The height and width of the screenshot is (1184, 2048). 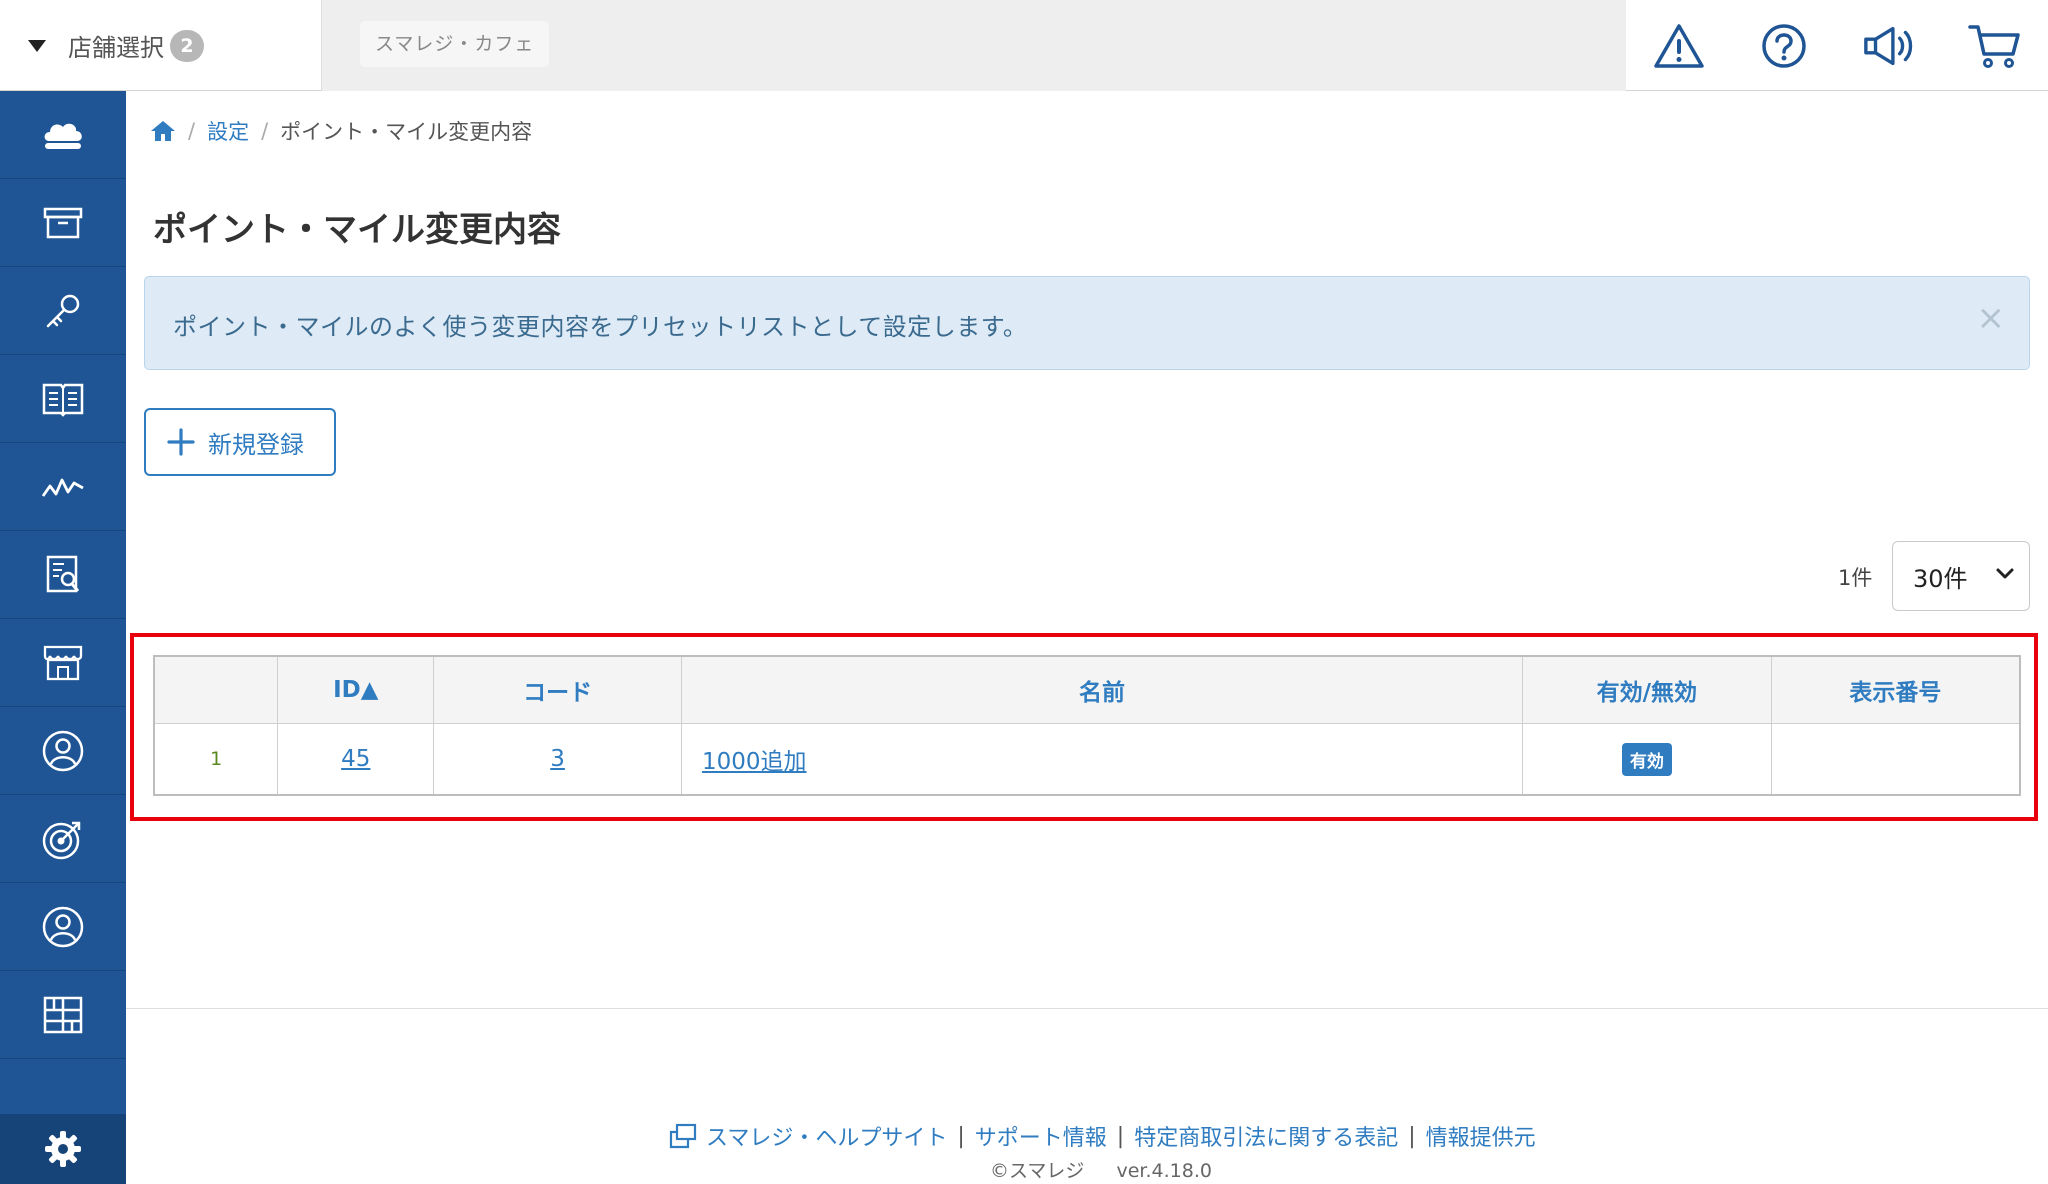 I want to click on target-icon, so click(x=61, y=840).